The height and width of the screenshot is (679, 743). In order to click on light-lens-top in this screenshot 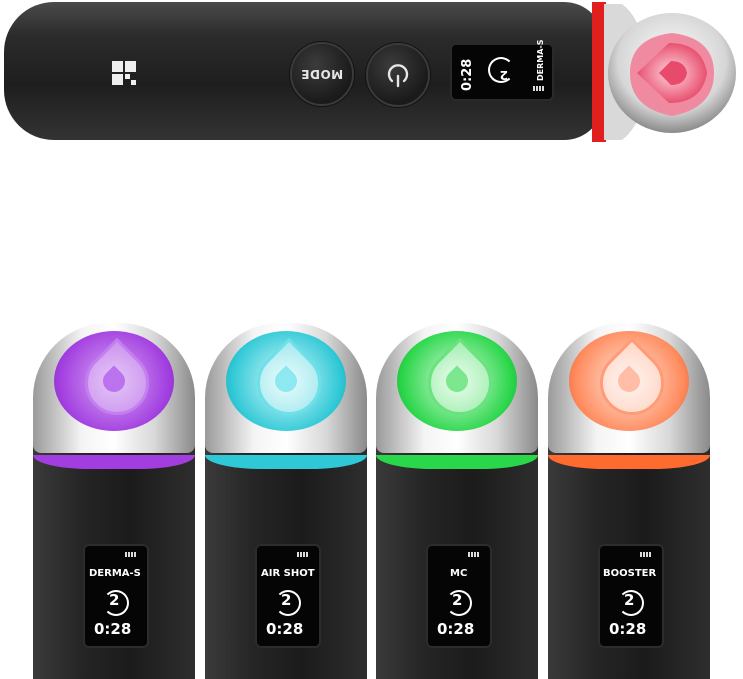, I will do `click(672, 73)`.